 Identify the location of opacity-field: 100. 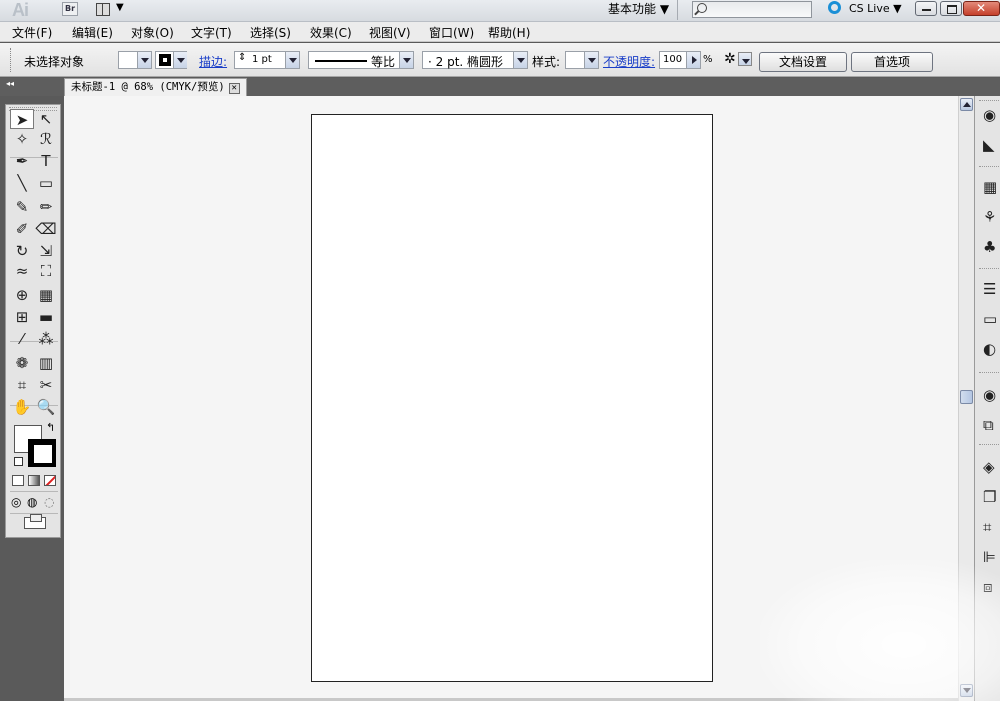
(680, 60).